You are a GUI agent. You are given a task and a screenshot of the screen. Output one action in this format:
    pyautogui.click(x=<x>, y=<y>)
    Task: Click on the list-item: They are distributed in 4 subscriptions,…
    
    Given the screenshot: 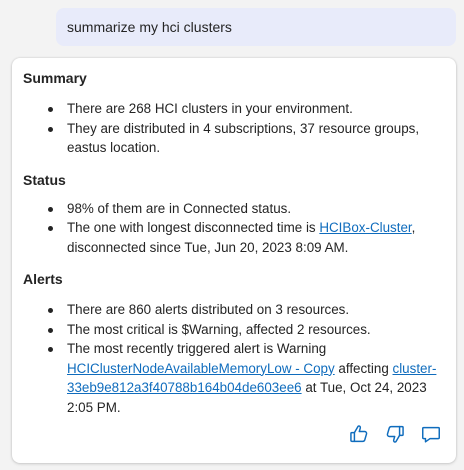 What is the action you would take?
    pyautogui.click(x=233, y=138)
    